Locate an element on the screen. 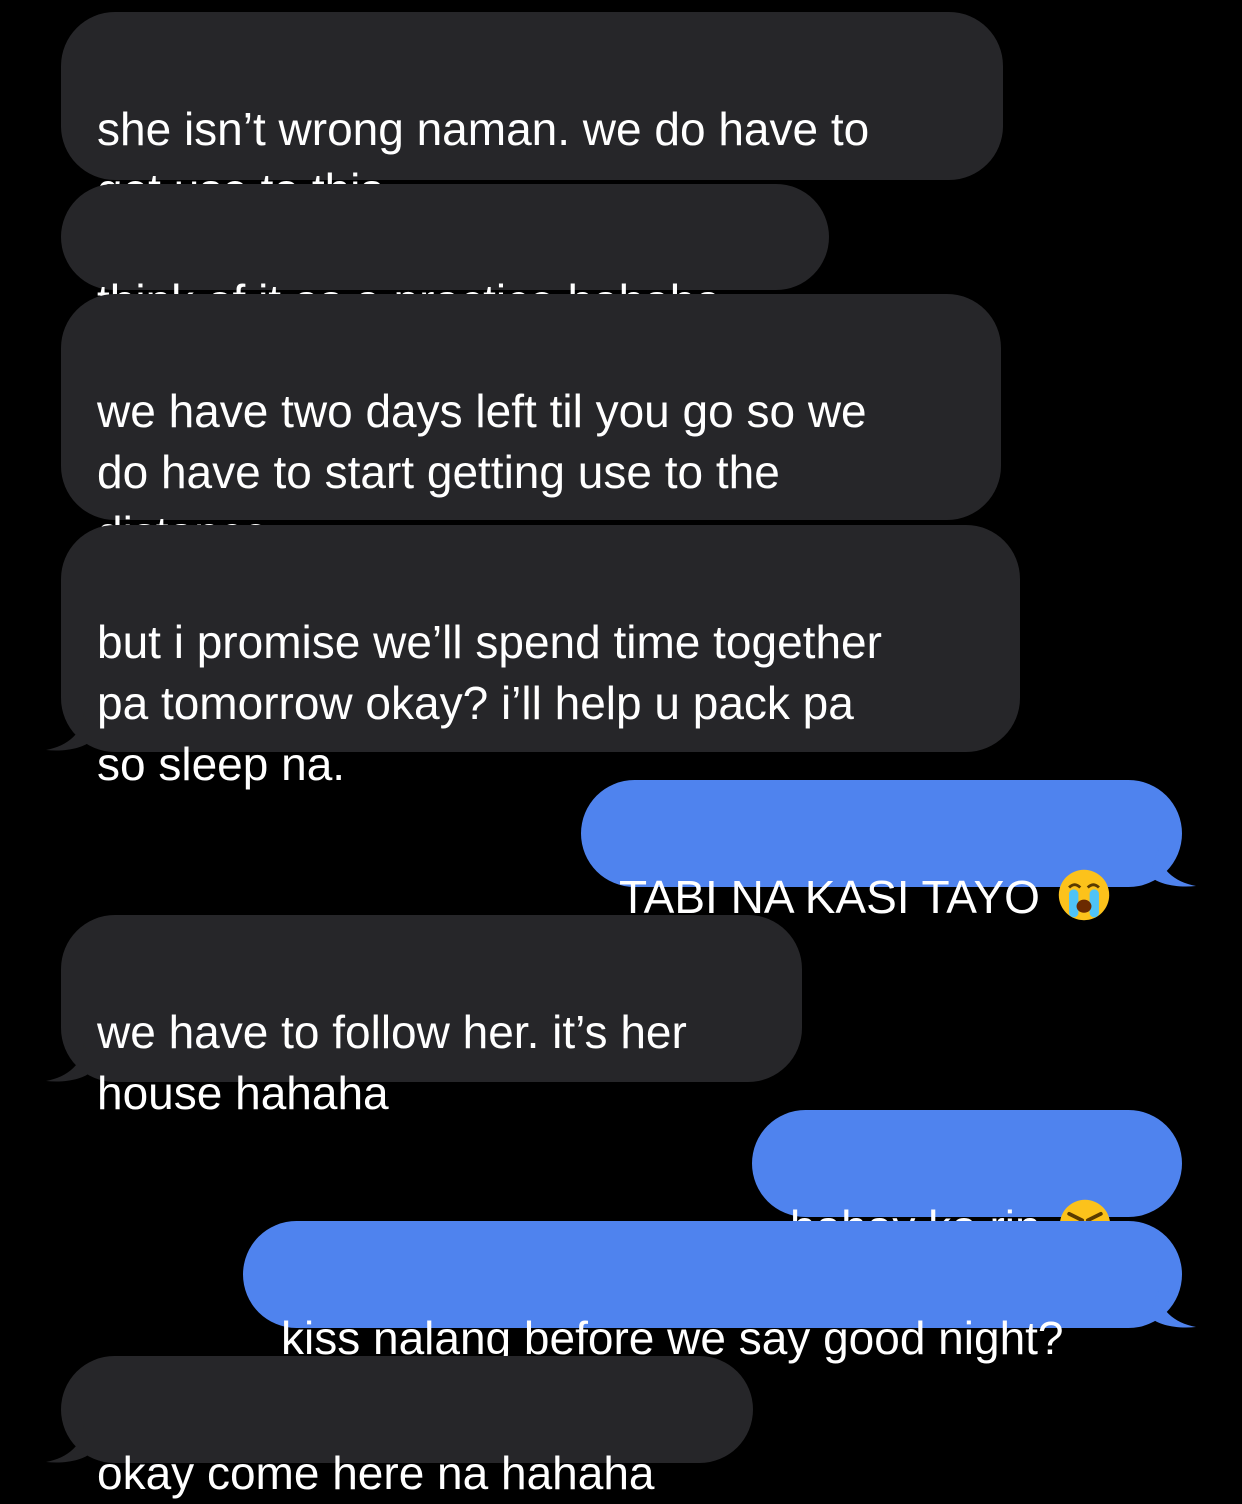 The width and height of the screenshot is (1242, 1504). sent-message-bubble: kiss nalang before we say good night? is located at coordinates (712, 1292).